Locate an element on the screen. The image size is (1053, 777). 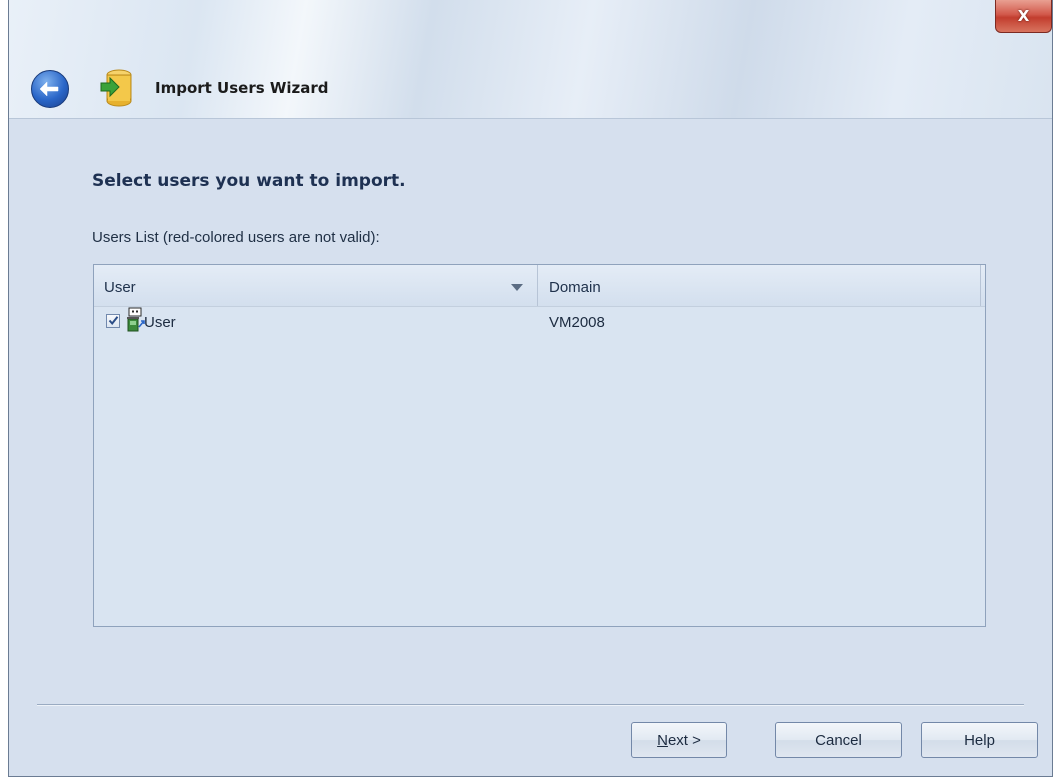
column-header-user-label: User is located at coordinates (120, 287).